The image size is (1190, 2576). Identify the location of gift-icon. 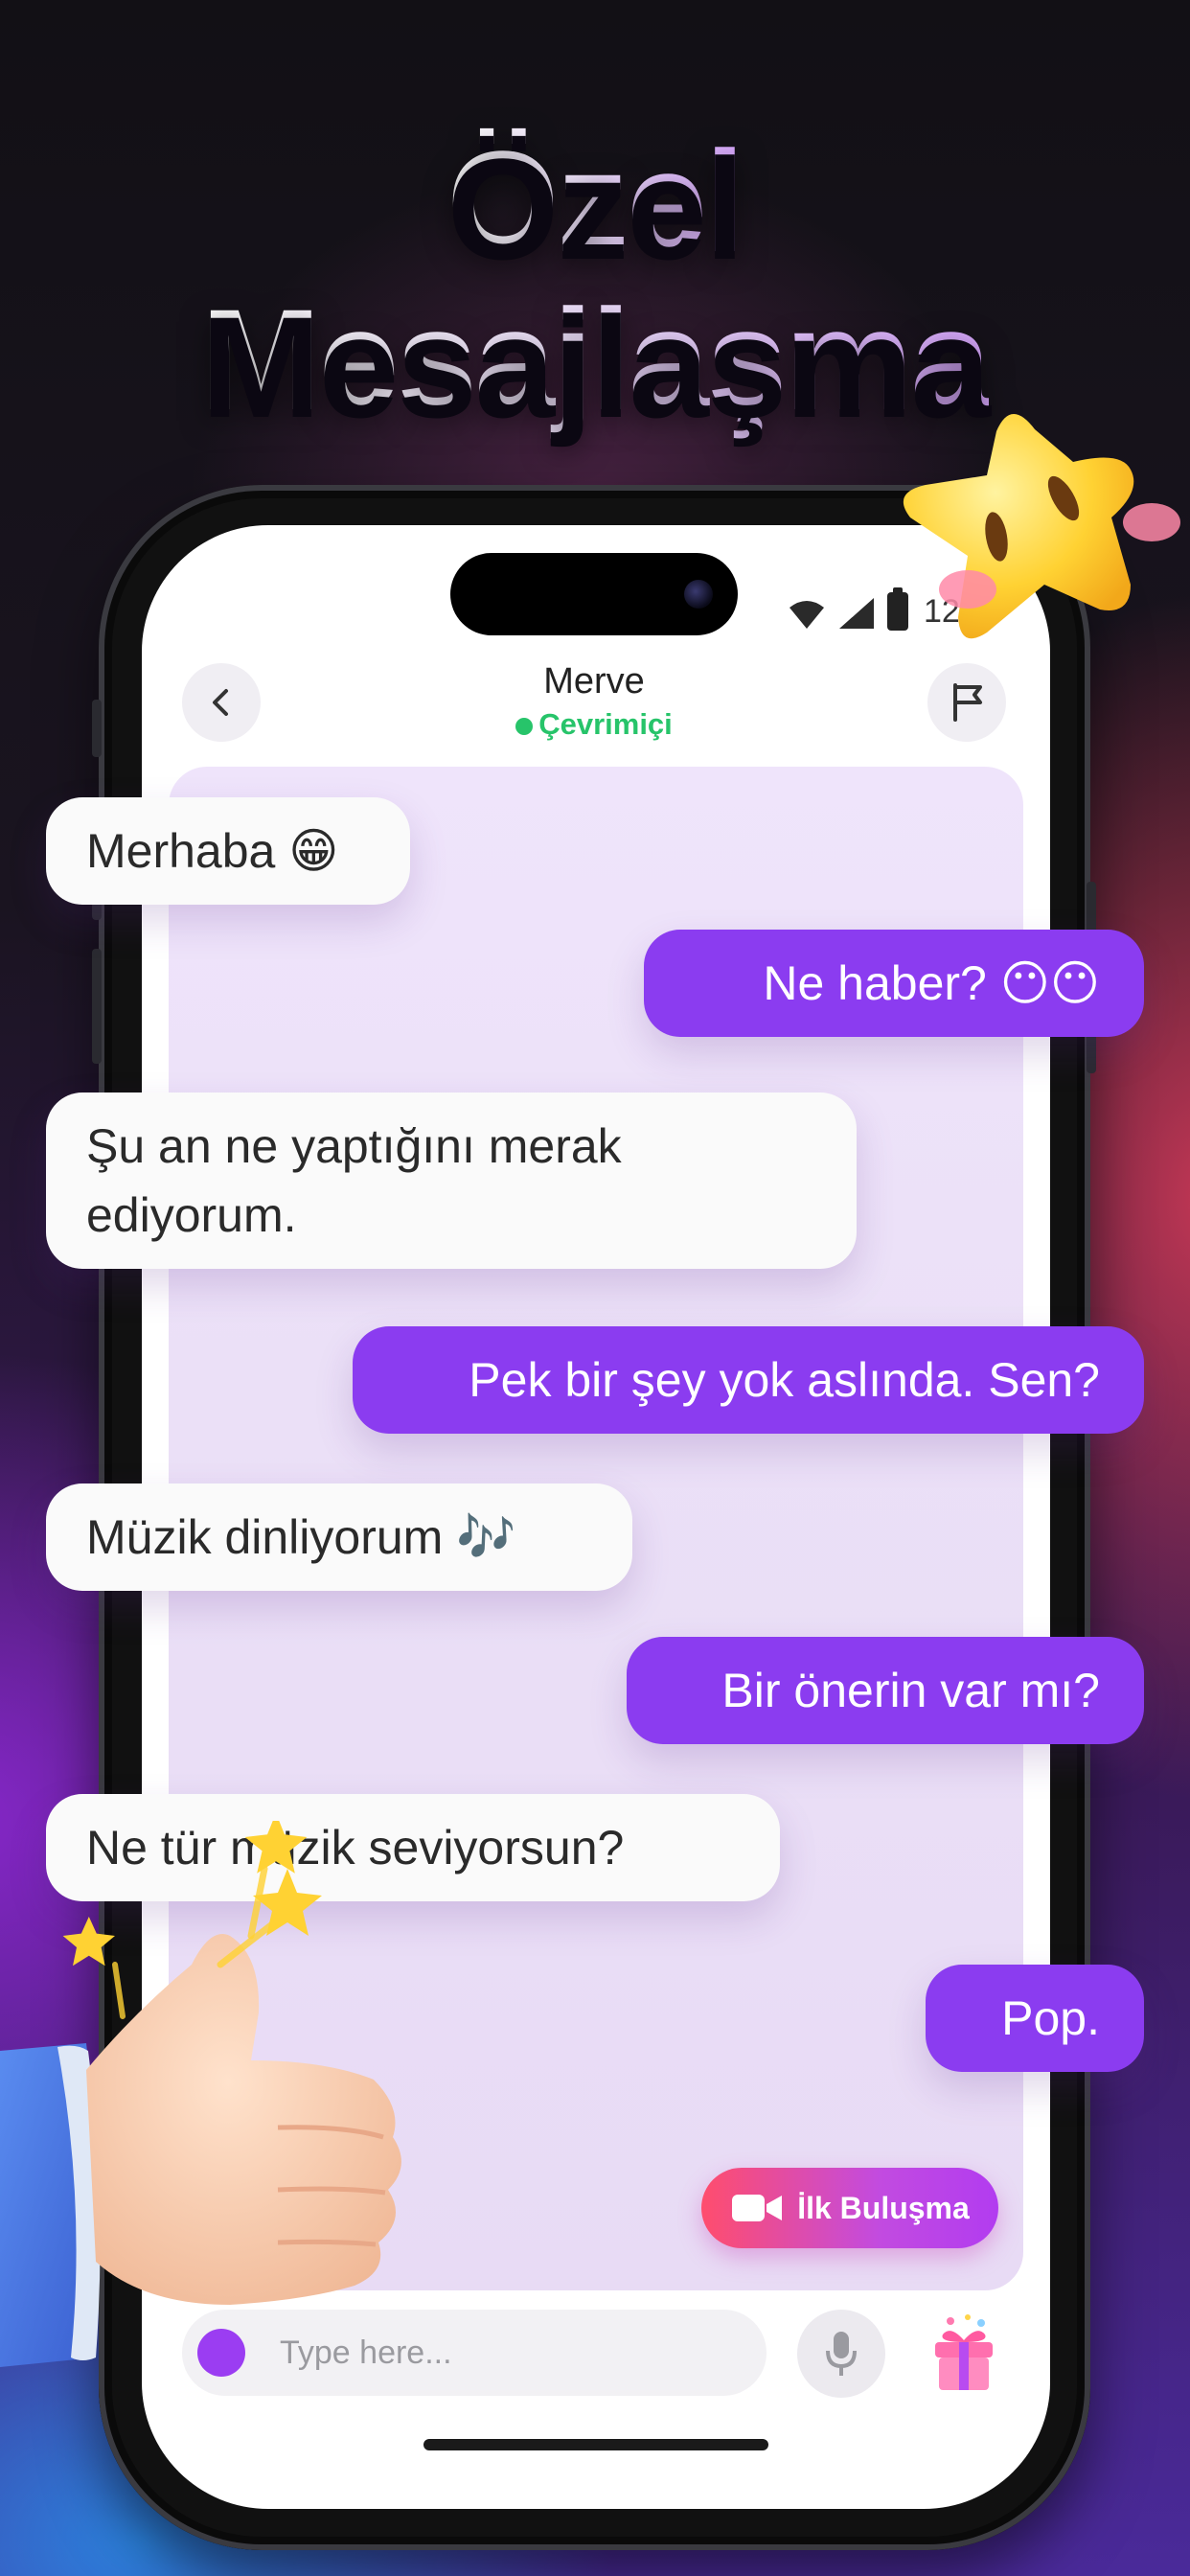
(964, 2352).